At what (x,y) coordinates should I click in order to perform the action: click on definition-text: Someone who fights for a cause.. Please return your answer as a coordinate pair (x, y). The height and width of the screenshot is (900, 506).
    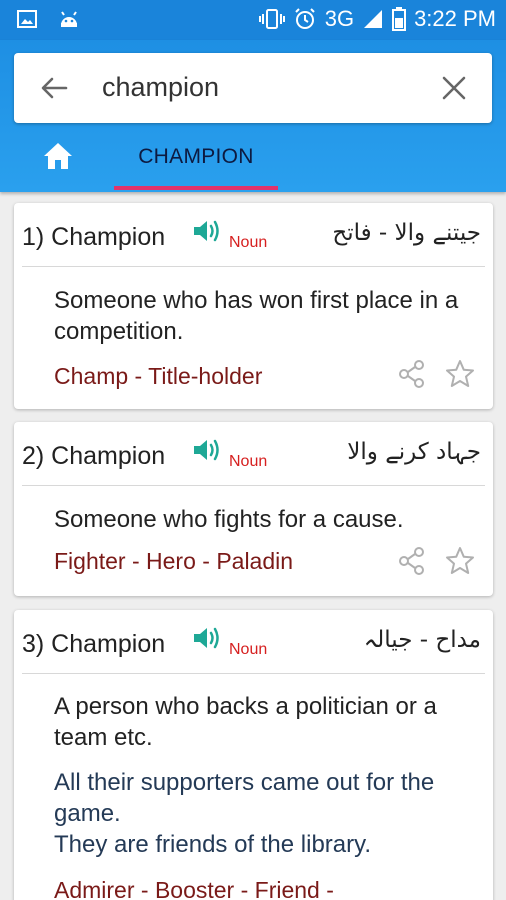
    Looking at the image, I should click on (229, 519).